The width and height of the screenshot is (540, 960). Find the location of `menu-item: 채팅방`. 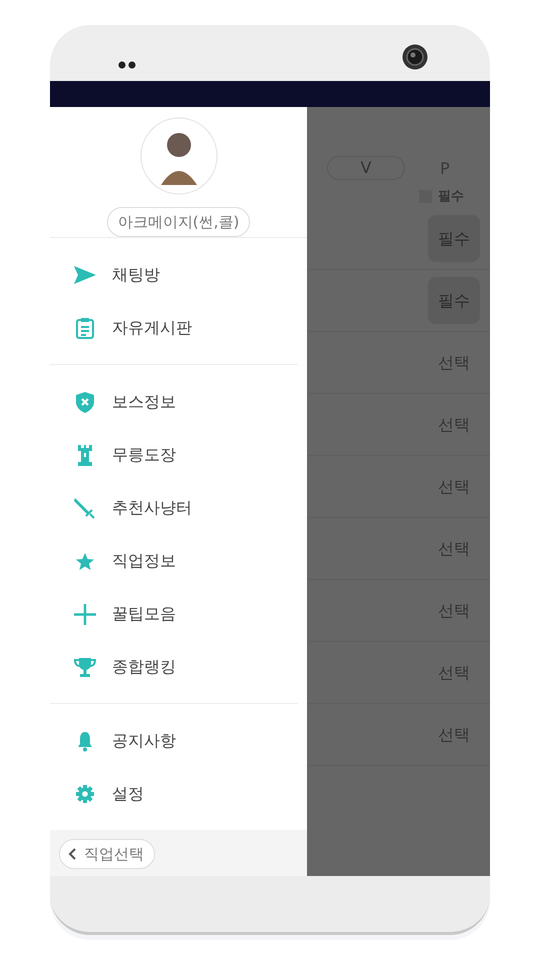

menu-item: 채팅방 is located at coordinates (174, 274).